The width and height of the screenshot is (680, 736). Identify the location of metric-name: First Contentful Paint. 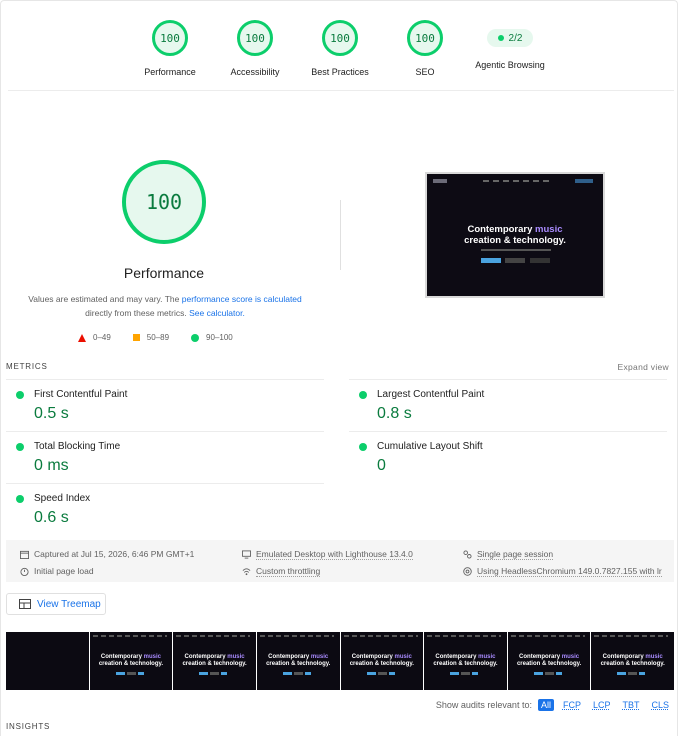
(81, 394).